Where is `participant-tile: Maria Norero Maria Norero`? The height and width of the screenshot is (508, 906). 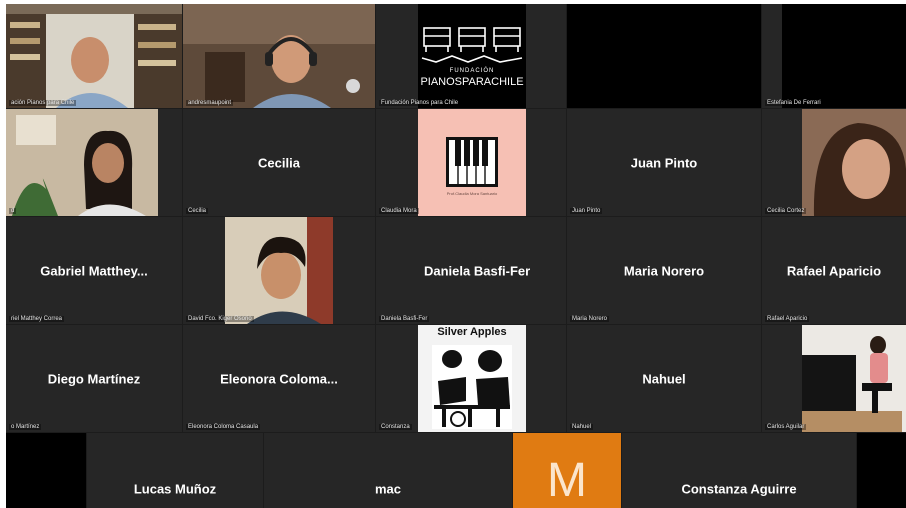
participant-tile: Maria Norero Maria Norero is located at coordinates (664, 270).